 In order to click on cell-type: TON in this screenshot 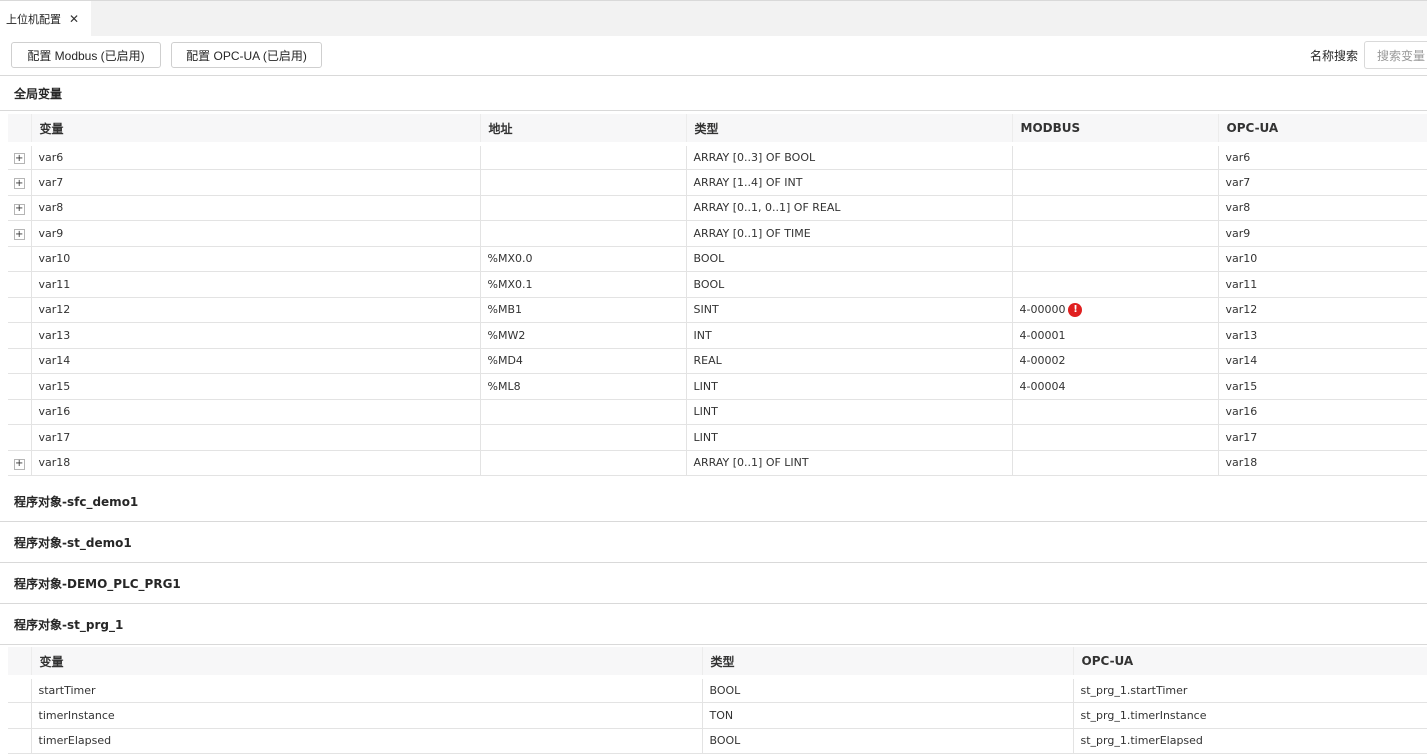, I will do `click(887, 715)`.